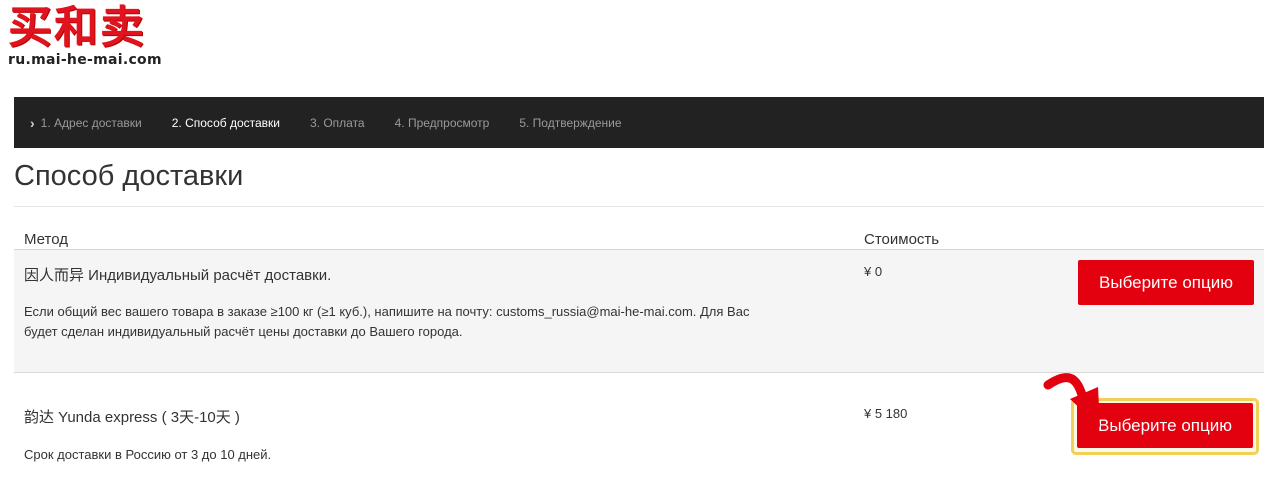 The image size is (1269, 488). I want to click on divider, so click(639, 206).